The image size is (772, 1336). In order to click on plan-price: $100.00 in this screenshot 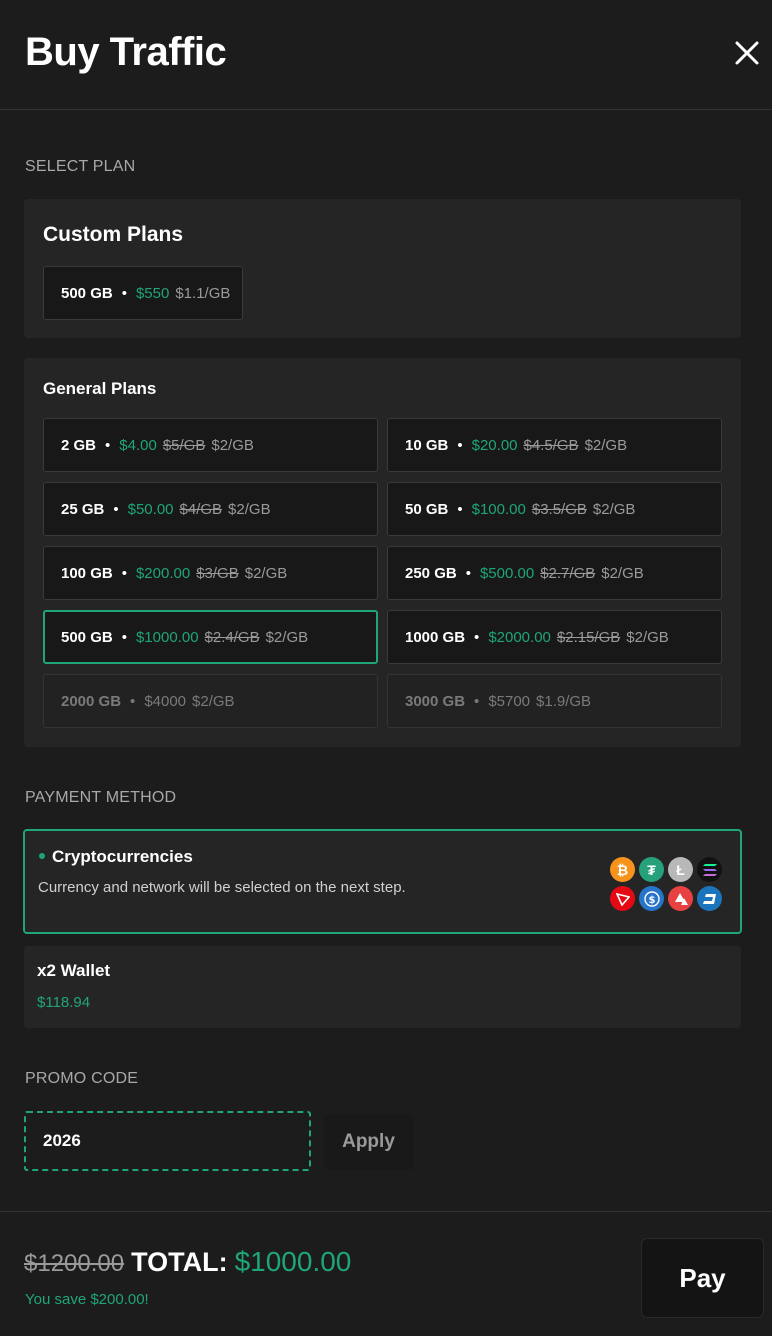, I will do `click(498, 509)`.